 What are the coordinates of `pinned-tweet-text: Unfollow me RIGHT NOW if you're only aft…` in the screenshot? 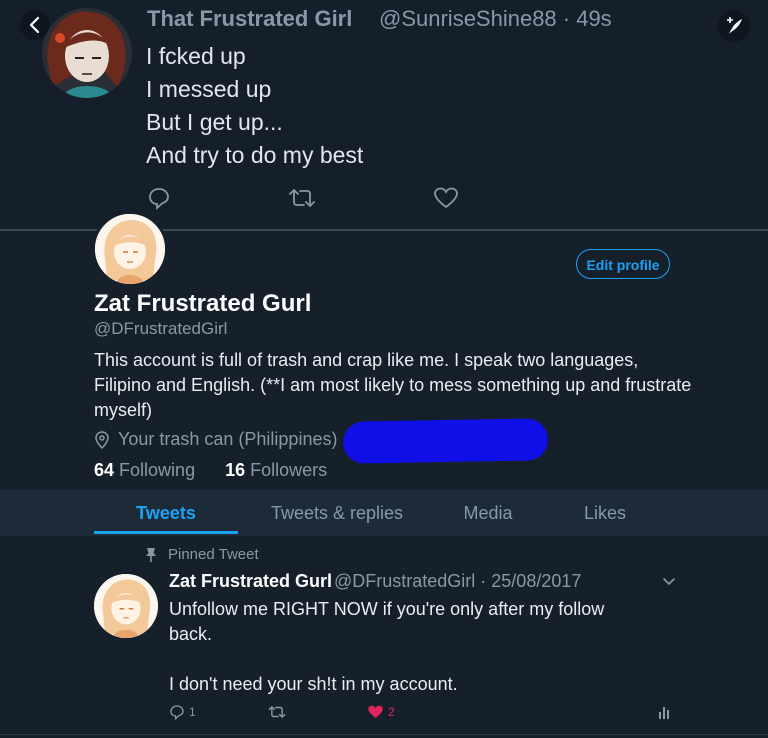 It's located at (387, 646).